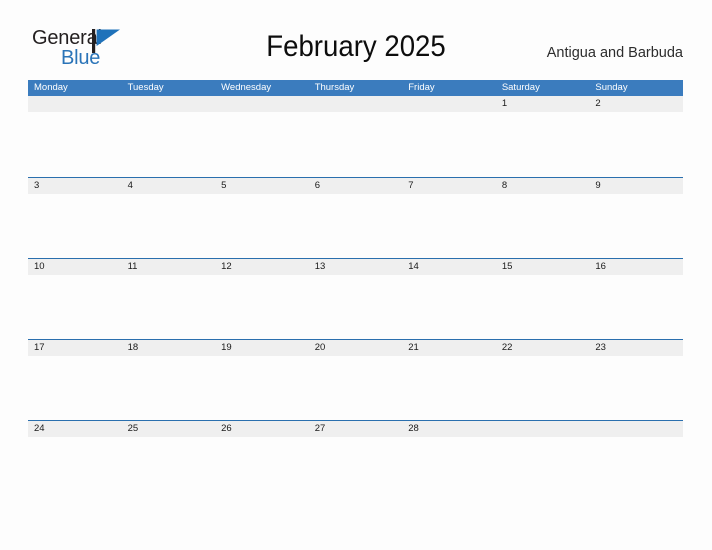 The image size is (712, 550). I want to click on day-number: 17, so click(75, 348).